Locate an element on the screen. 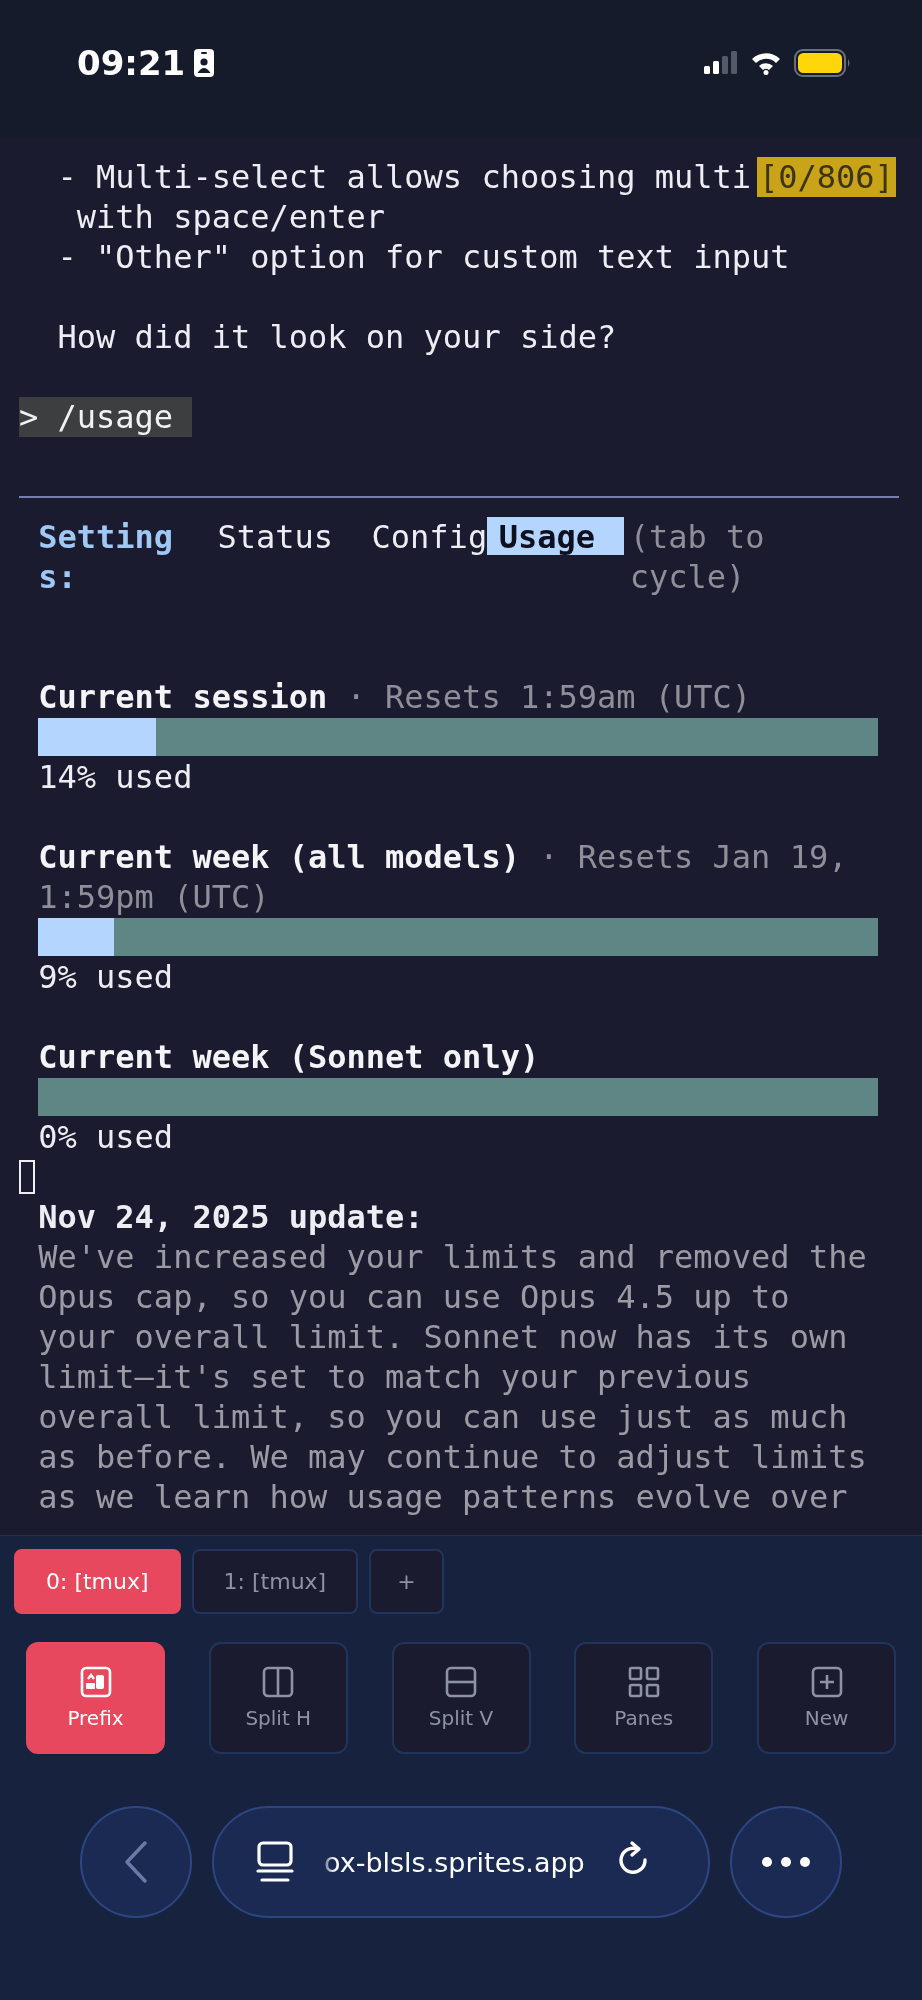  output-line: - "Other" option for custom text input is located at coordinates (423, 257).